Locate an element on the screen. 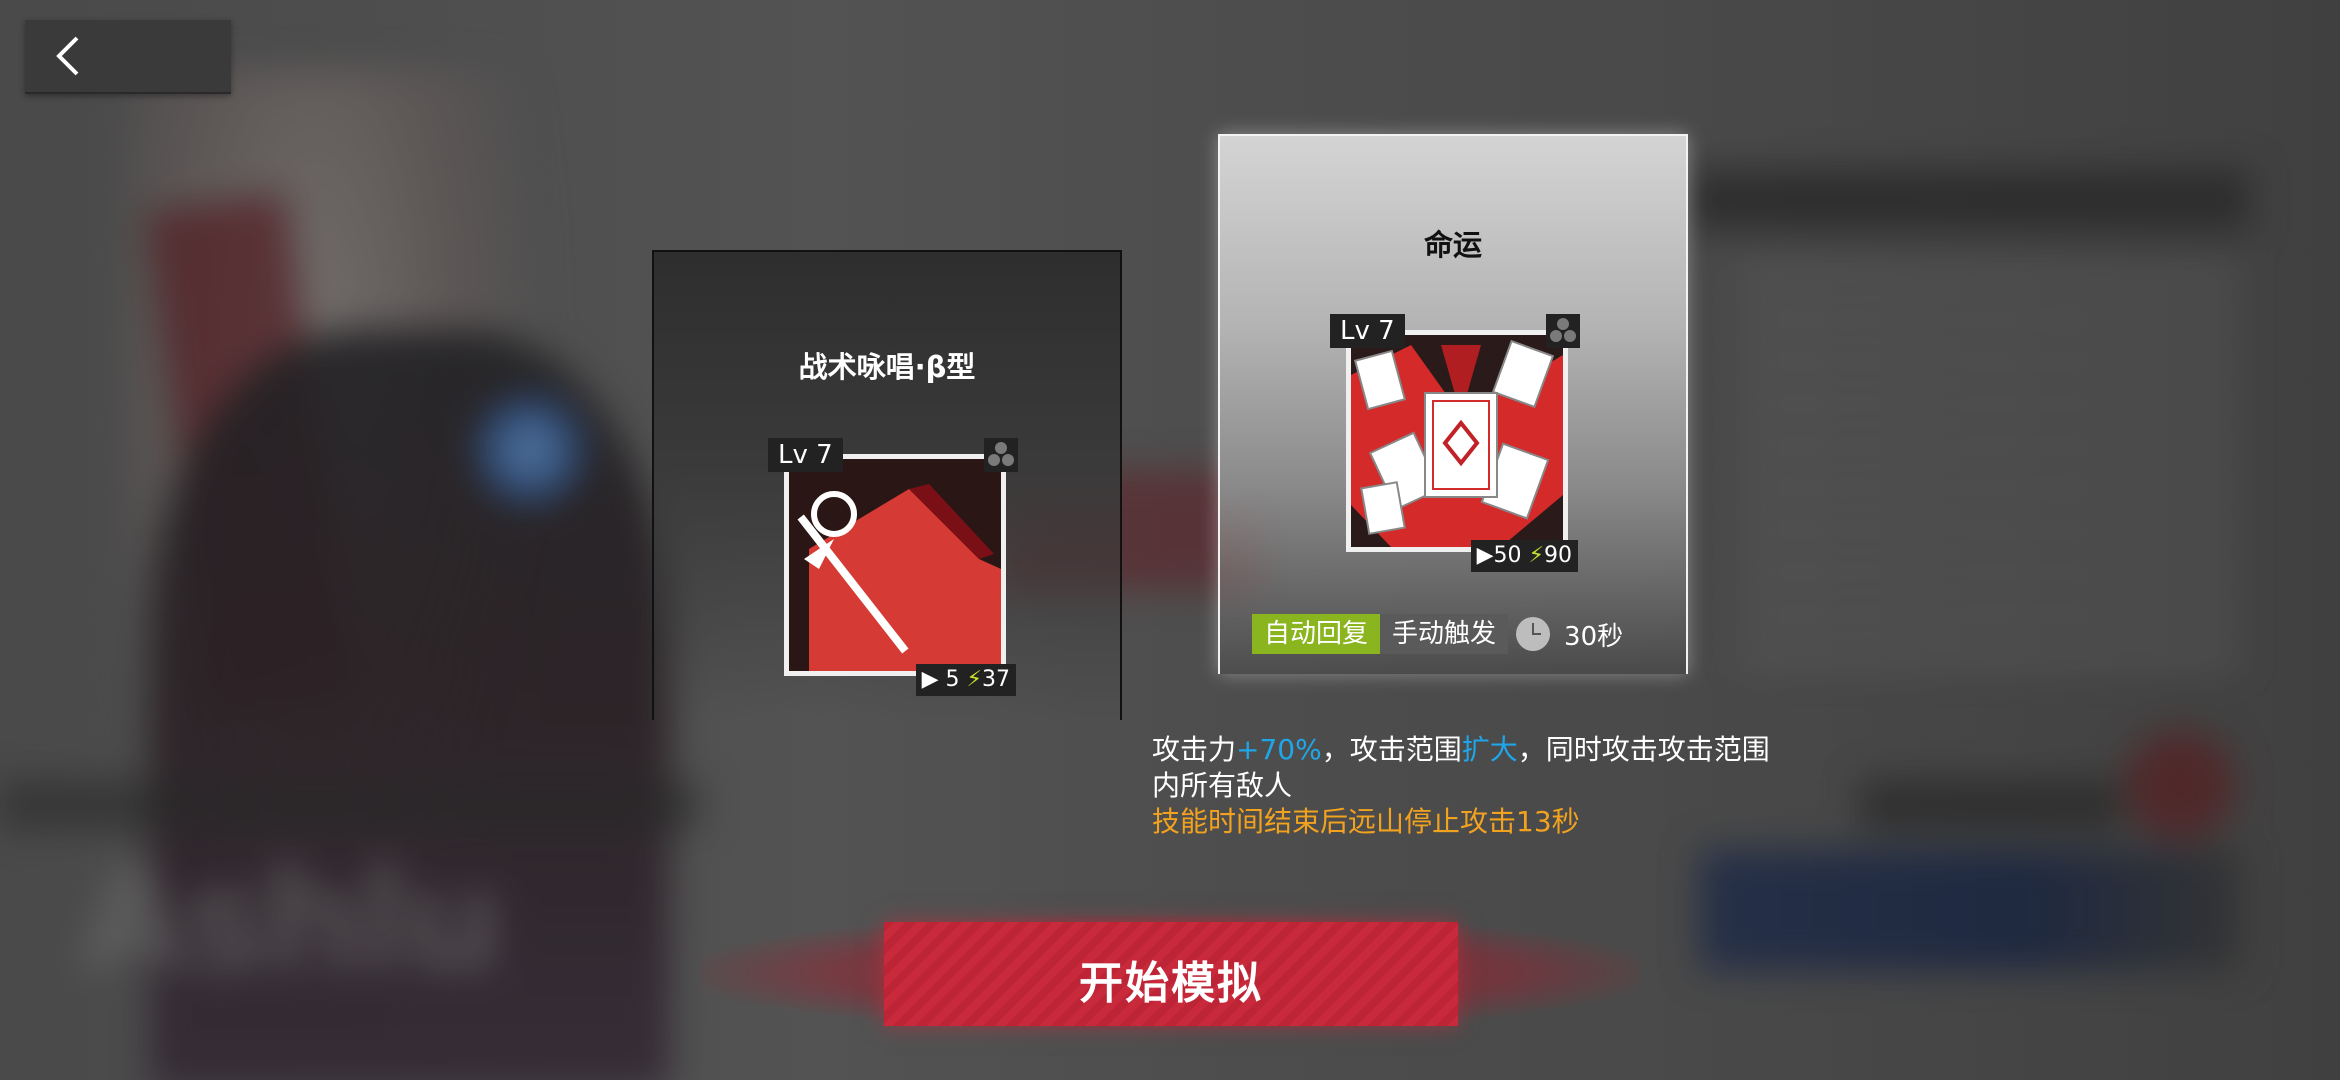 This screenshot has width=2340, height=1080. sp-cost: 37 is located at coordinates (996, 679).